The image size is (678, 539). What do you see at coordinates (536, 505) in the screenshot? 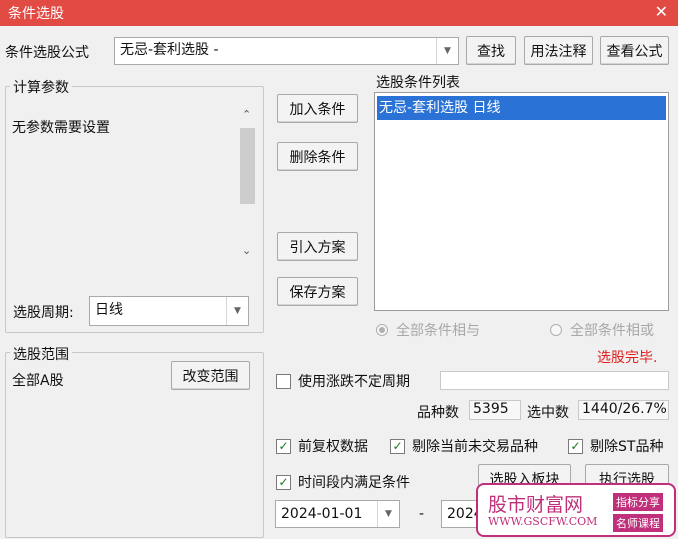
I see `watermark-site-name: 股市财富网` at bounding box center [536, 505].